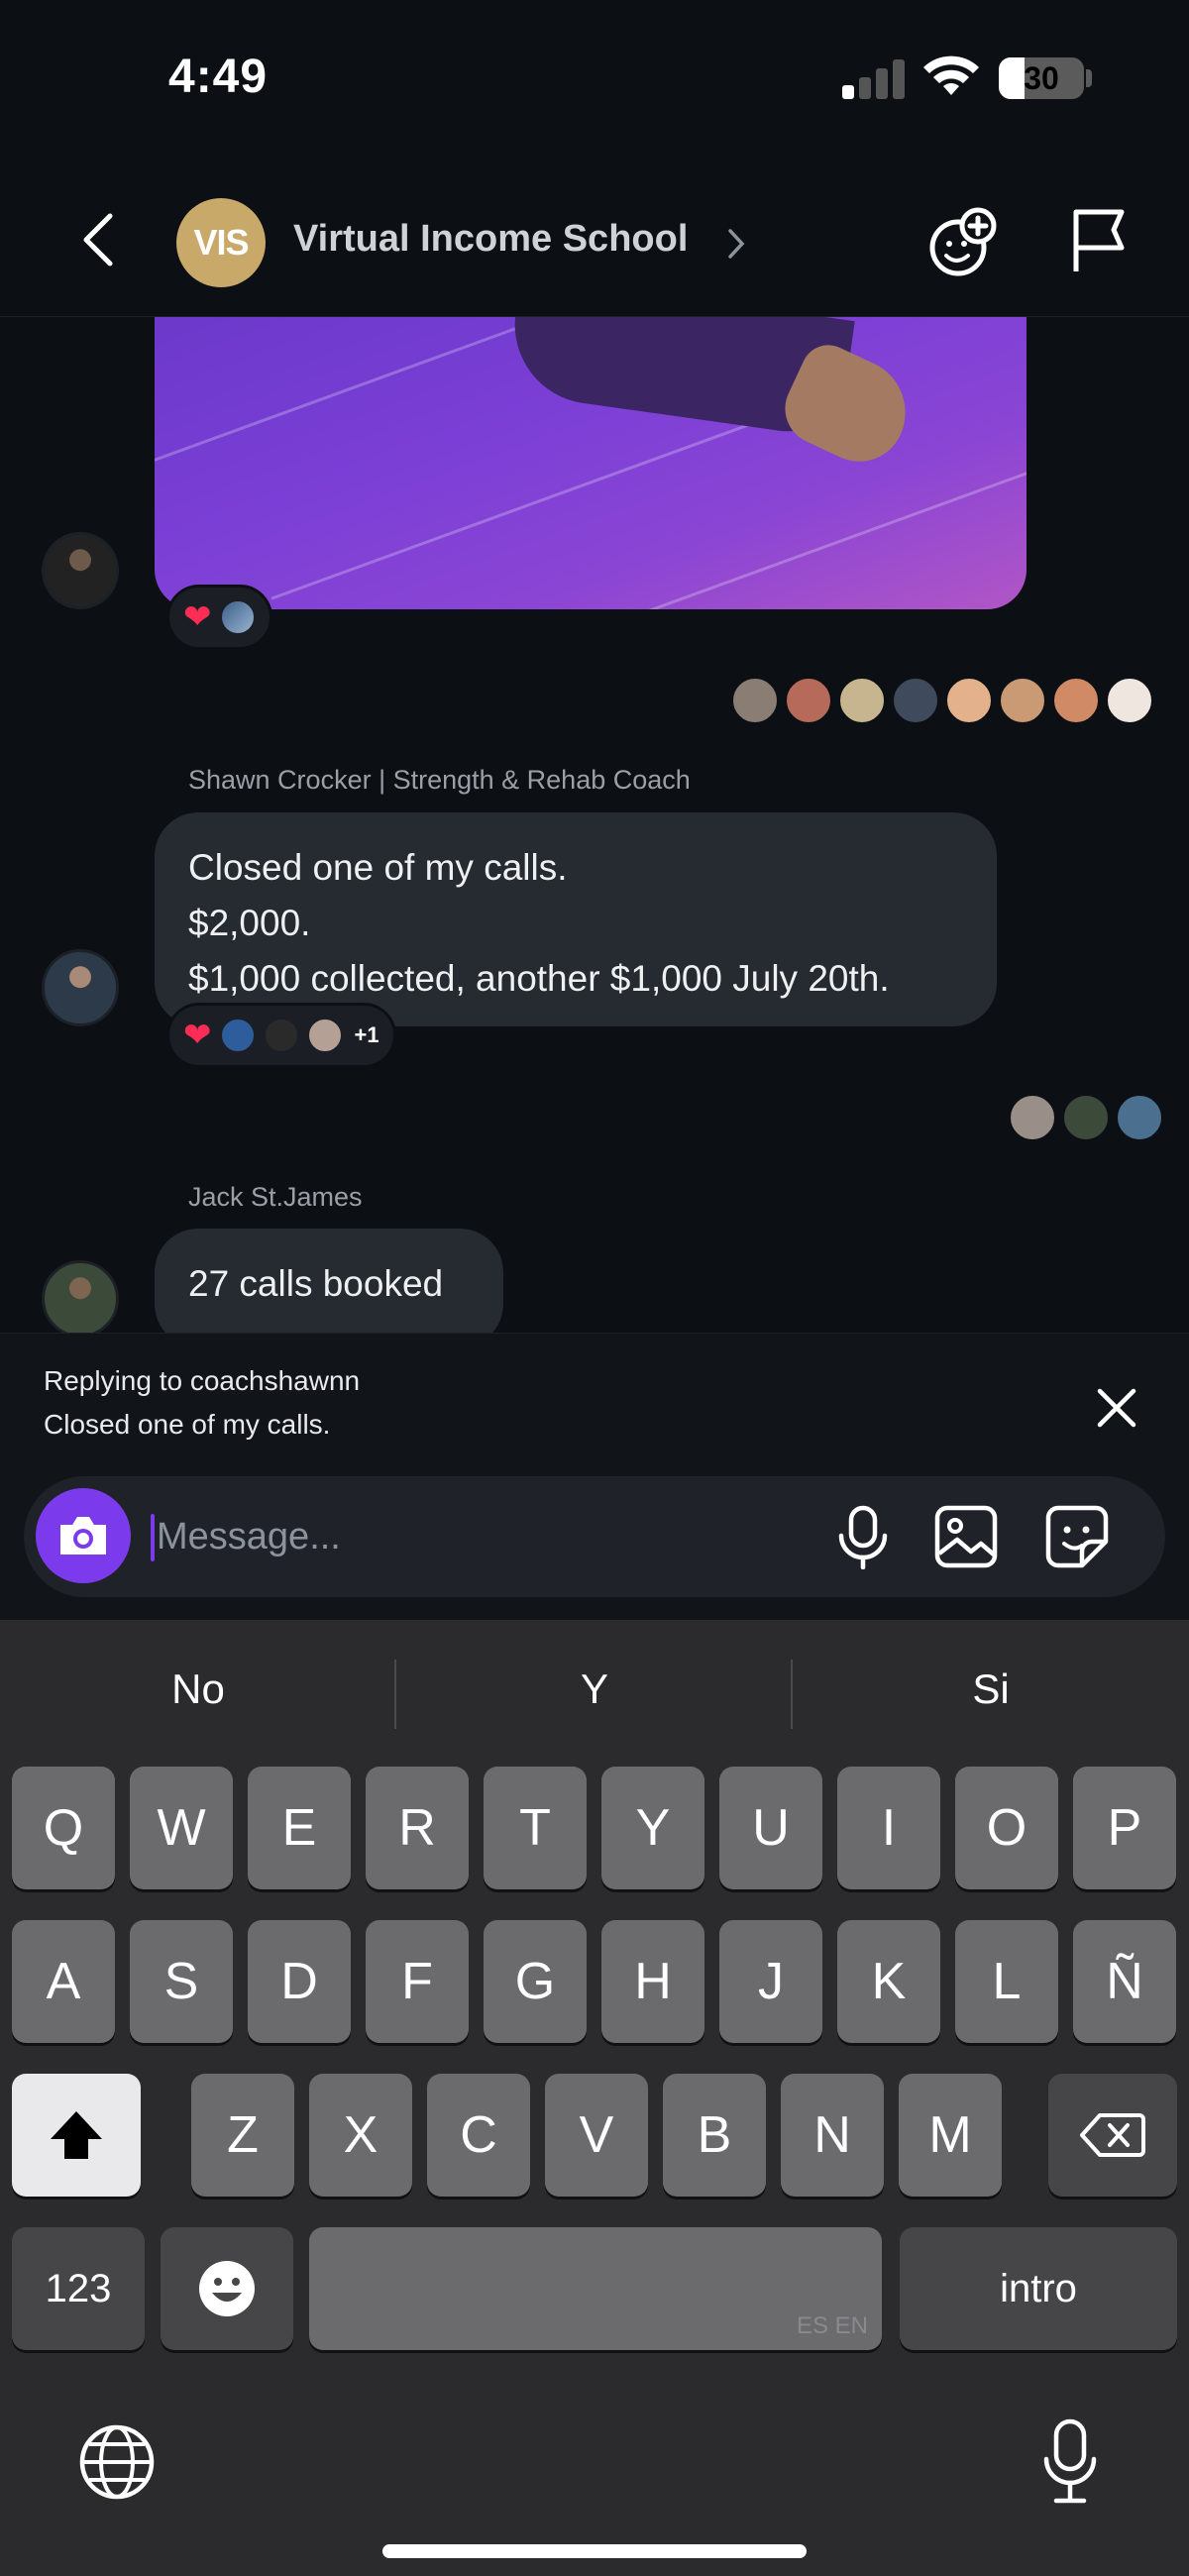  I want to click on key-l: L, so click(1006, 1982).